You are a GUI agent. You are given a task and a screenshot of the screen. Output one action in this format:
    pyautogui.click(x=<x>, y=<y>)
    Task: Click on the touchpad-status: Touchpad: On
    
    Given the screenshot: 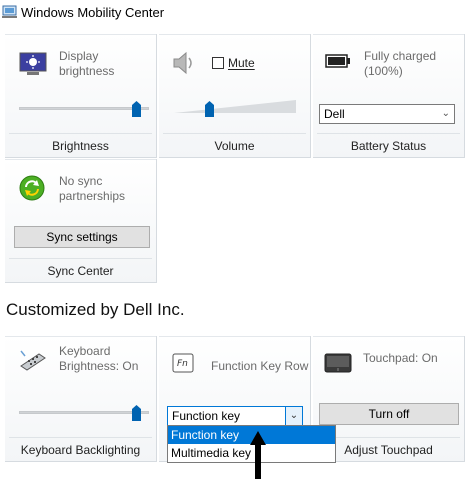 What is the action you would take?
    pyautogui.click(x=400, y=358)
    